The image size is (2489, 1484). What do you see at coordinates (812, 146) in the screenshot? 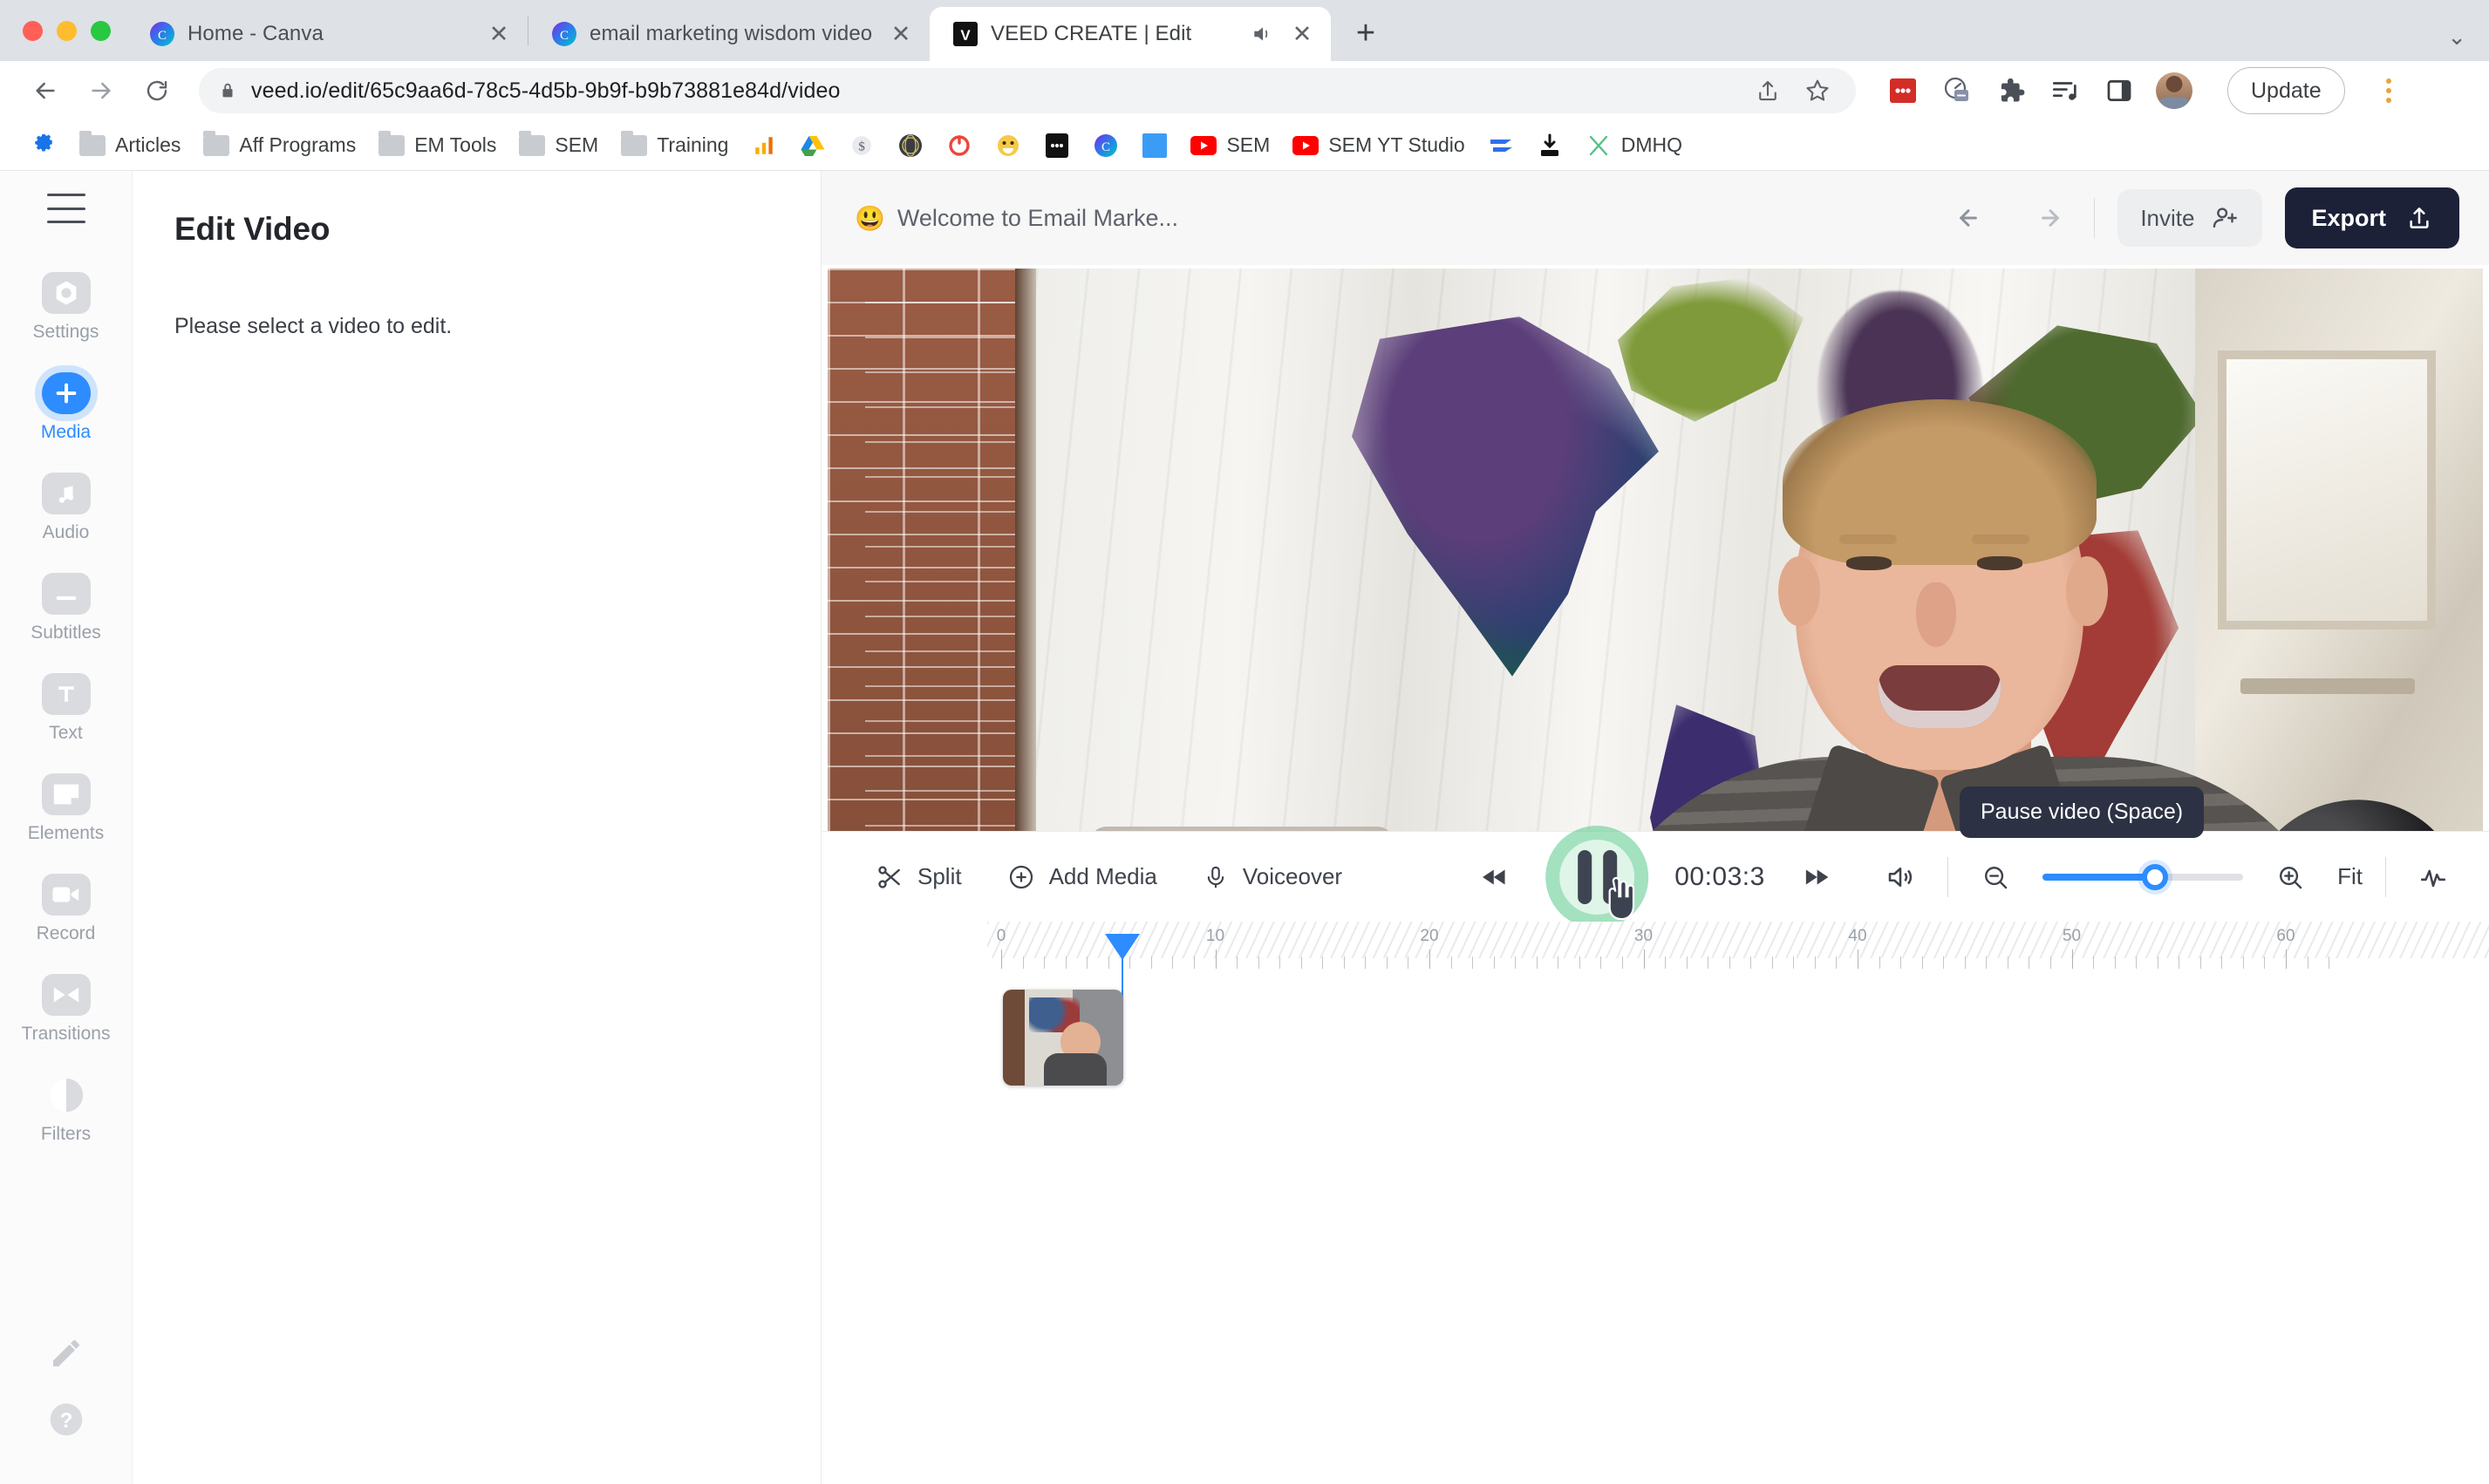
I see `bookmark-google-drive` at bounding box center [812, 146].